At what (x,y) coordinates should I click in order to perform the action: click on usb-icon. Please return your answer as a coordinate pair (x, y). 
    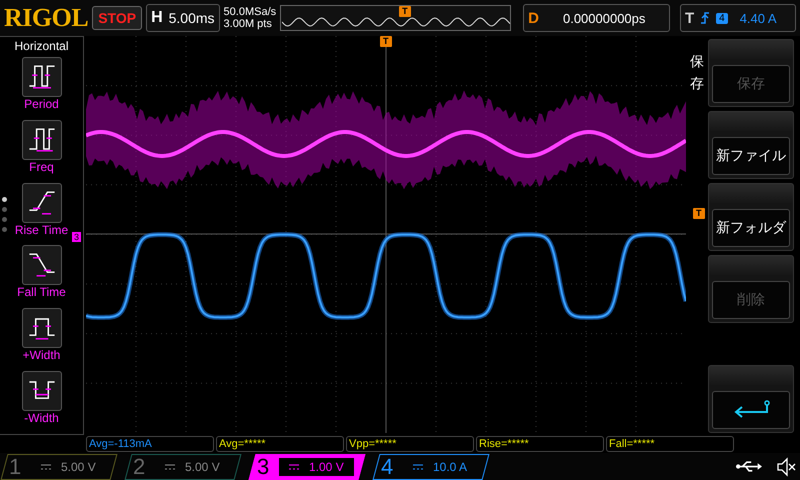
    Looking at the image, I should click on (749, 466).